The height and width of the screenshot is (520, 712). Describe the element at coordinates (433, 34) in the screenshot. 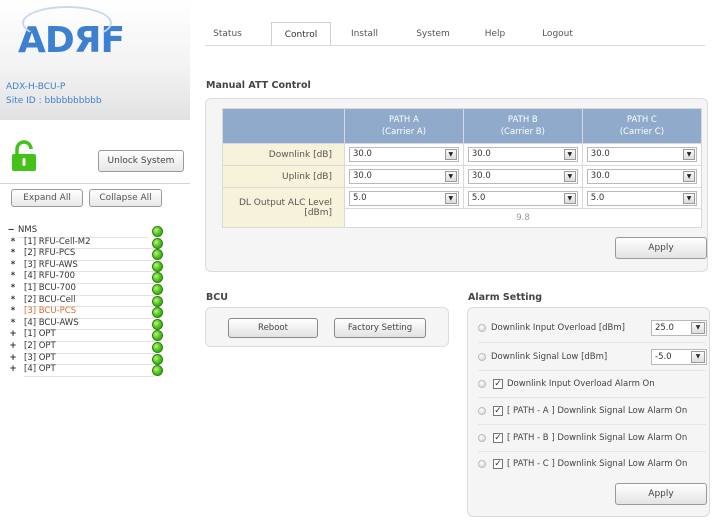

I see `tab-system: System` at that location.